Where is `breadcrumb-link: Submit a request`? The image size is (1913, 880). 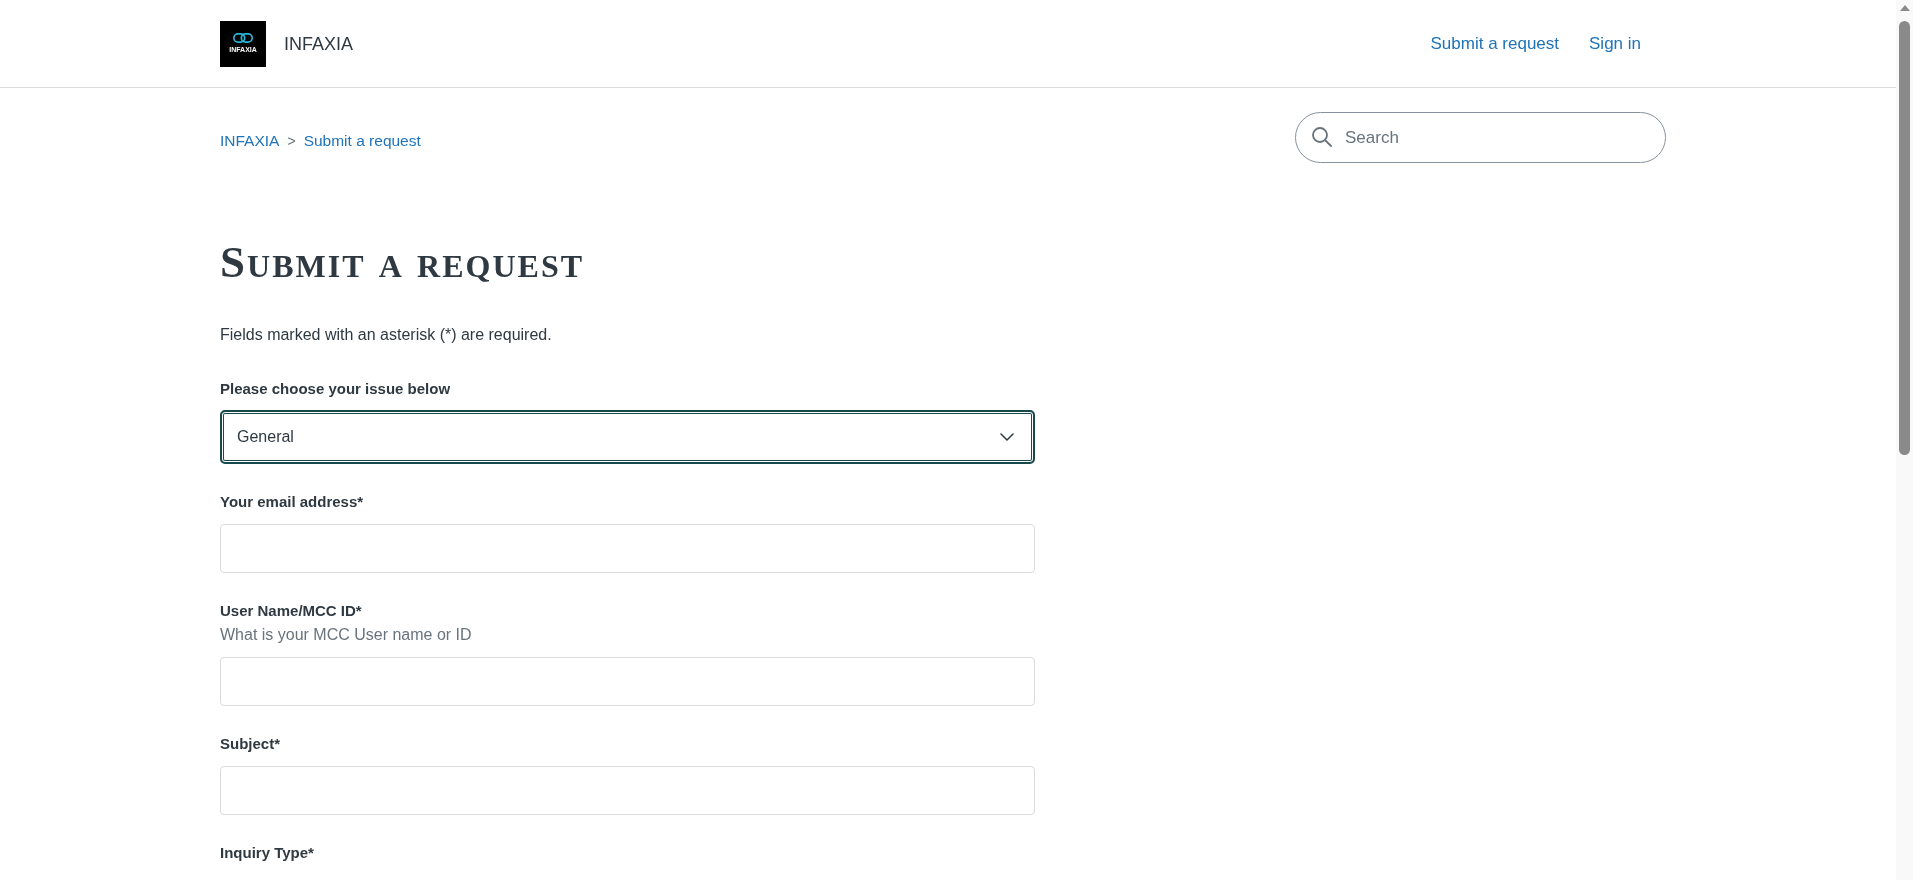 breadcrumb-link: Submit a request is located at coordinates (362, 140).